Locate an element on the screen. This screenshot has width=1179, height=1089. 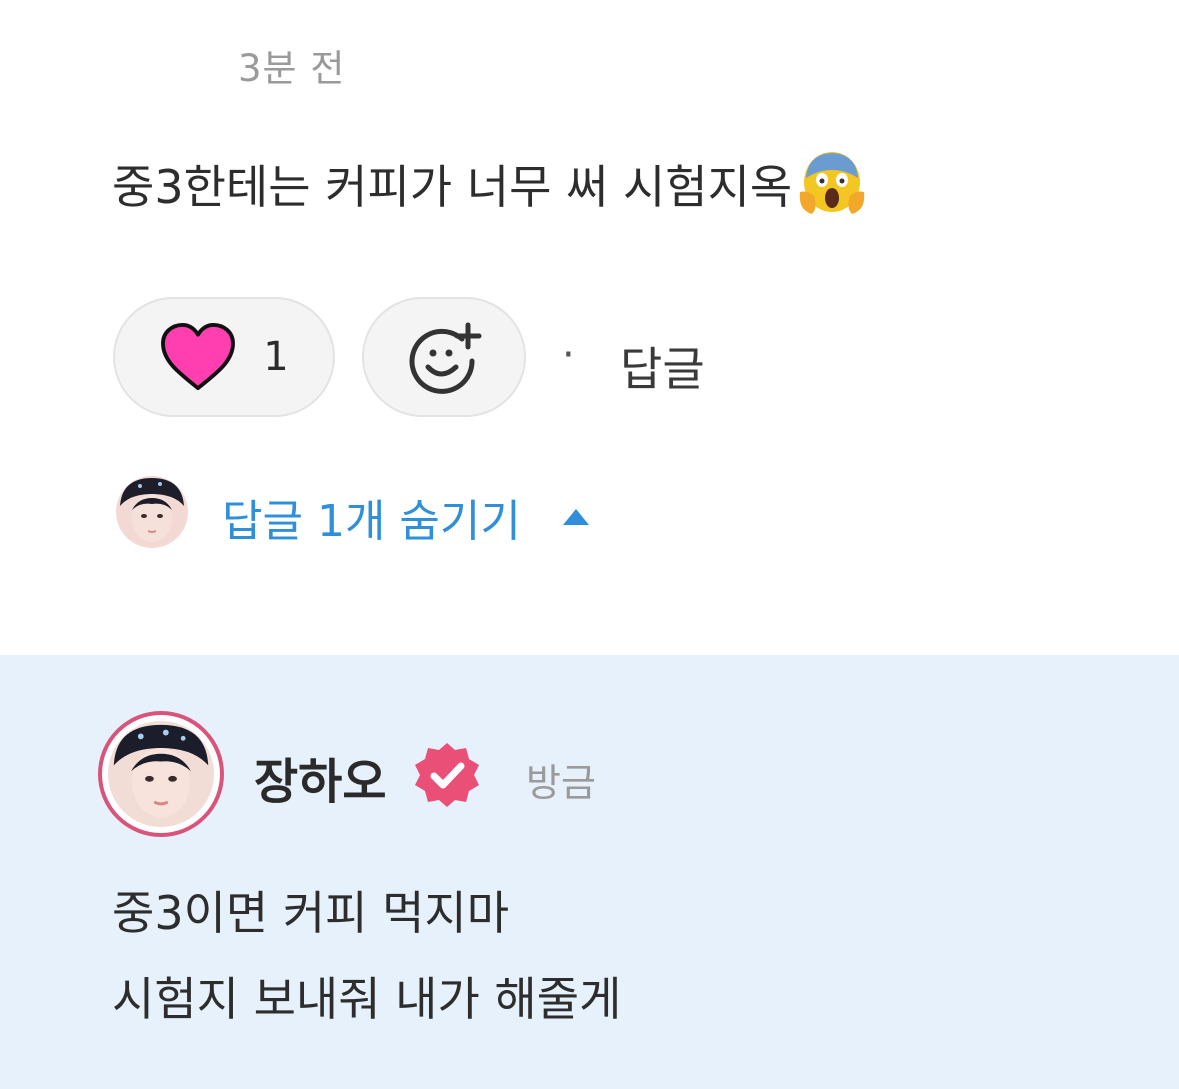
reply-timestamp: 방금 is located at coordinates (561, 783).